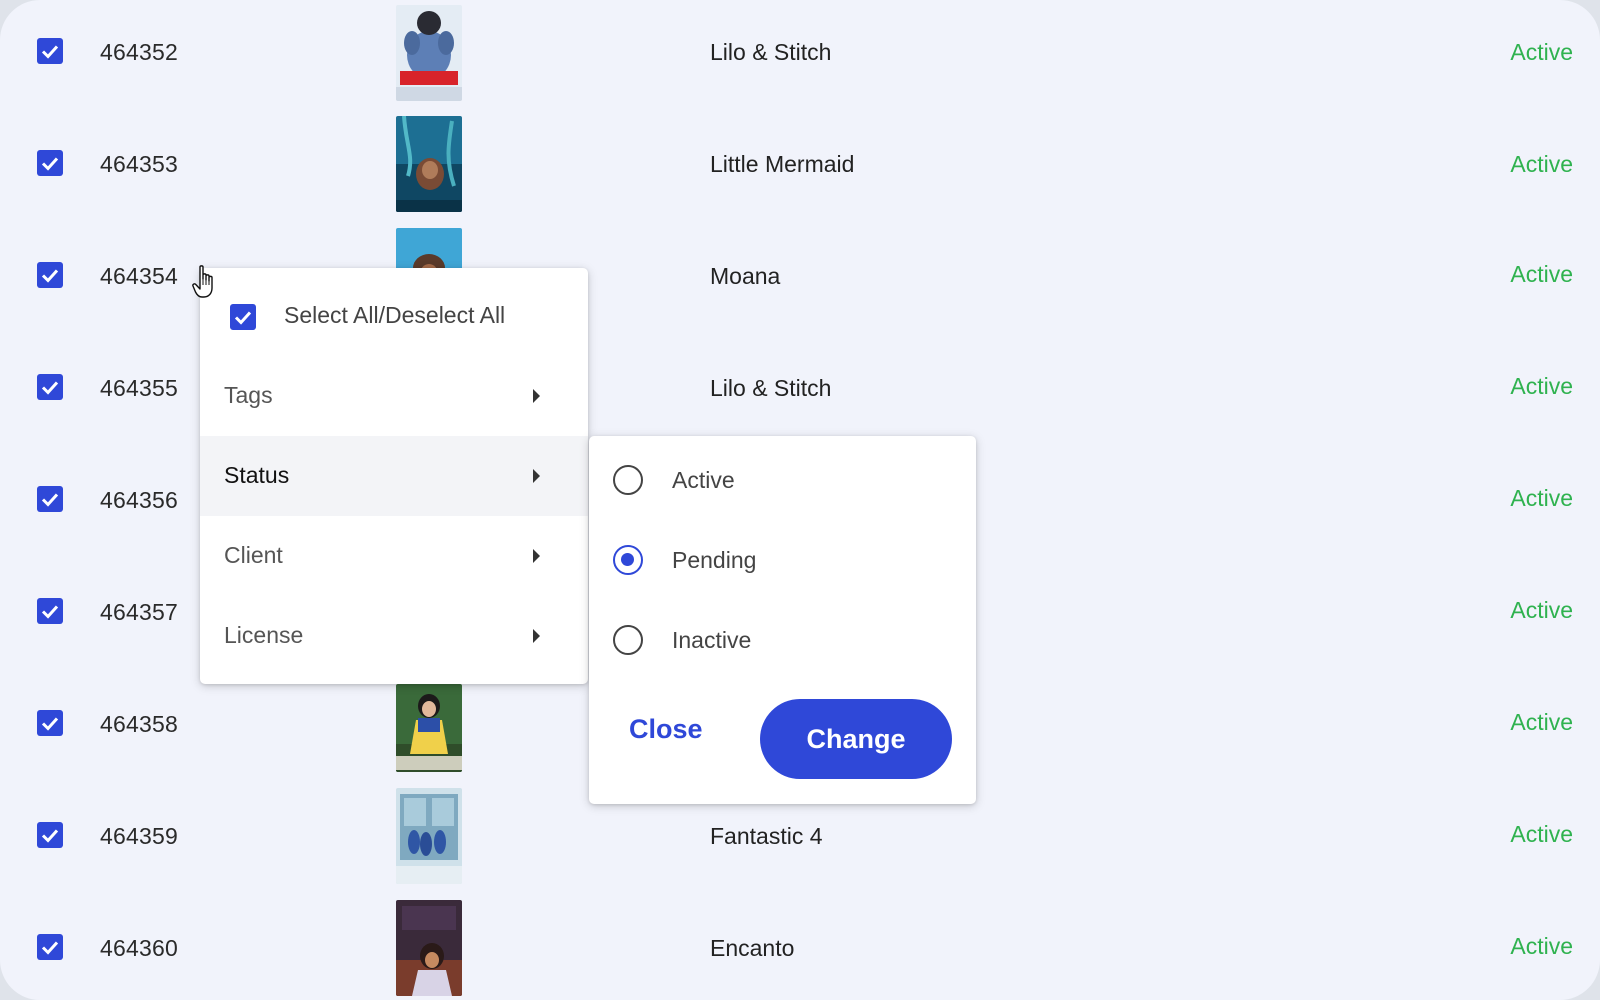 The image size is (1600, 1000). What do you see at coordinates (394, 556) in the screenshot?
I see `menu-item-client: Client` at bounding box center [394, 556].